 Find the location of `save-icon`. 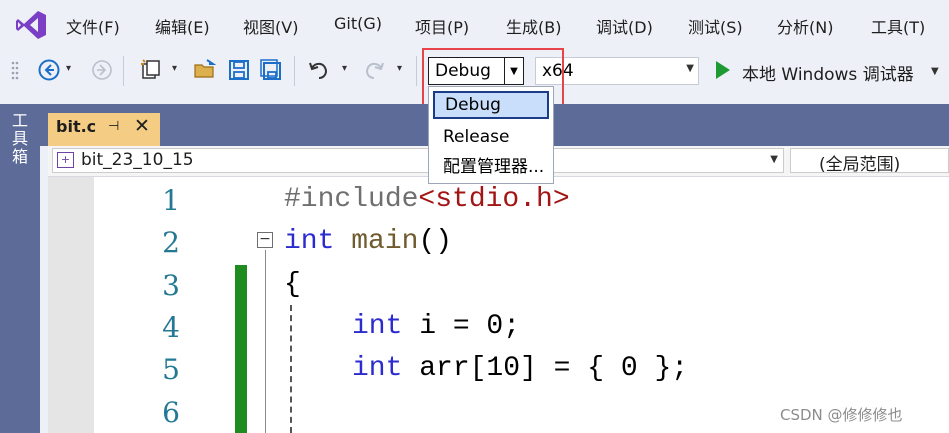

save-icon is located at coordinates (239, 70).